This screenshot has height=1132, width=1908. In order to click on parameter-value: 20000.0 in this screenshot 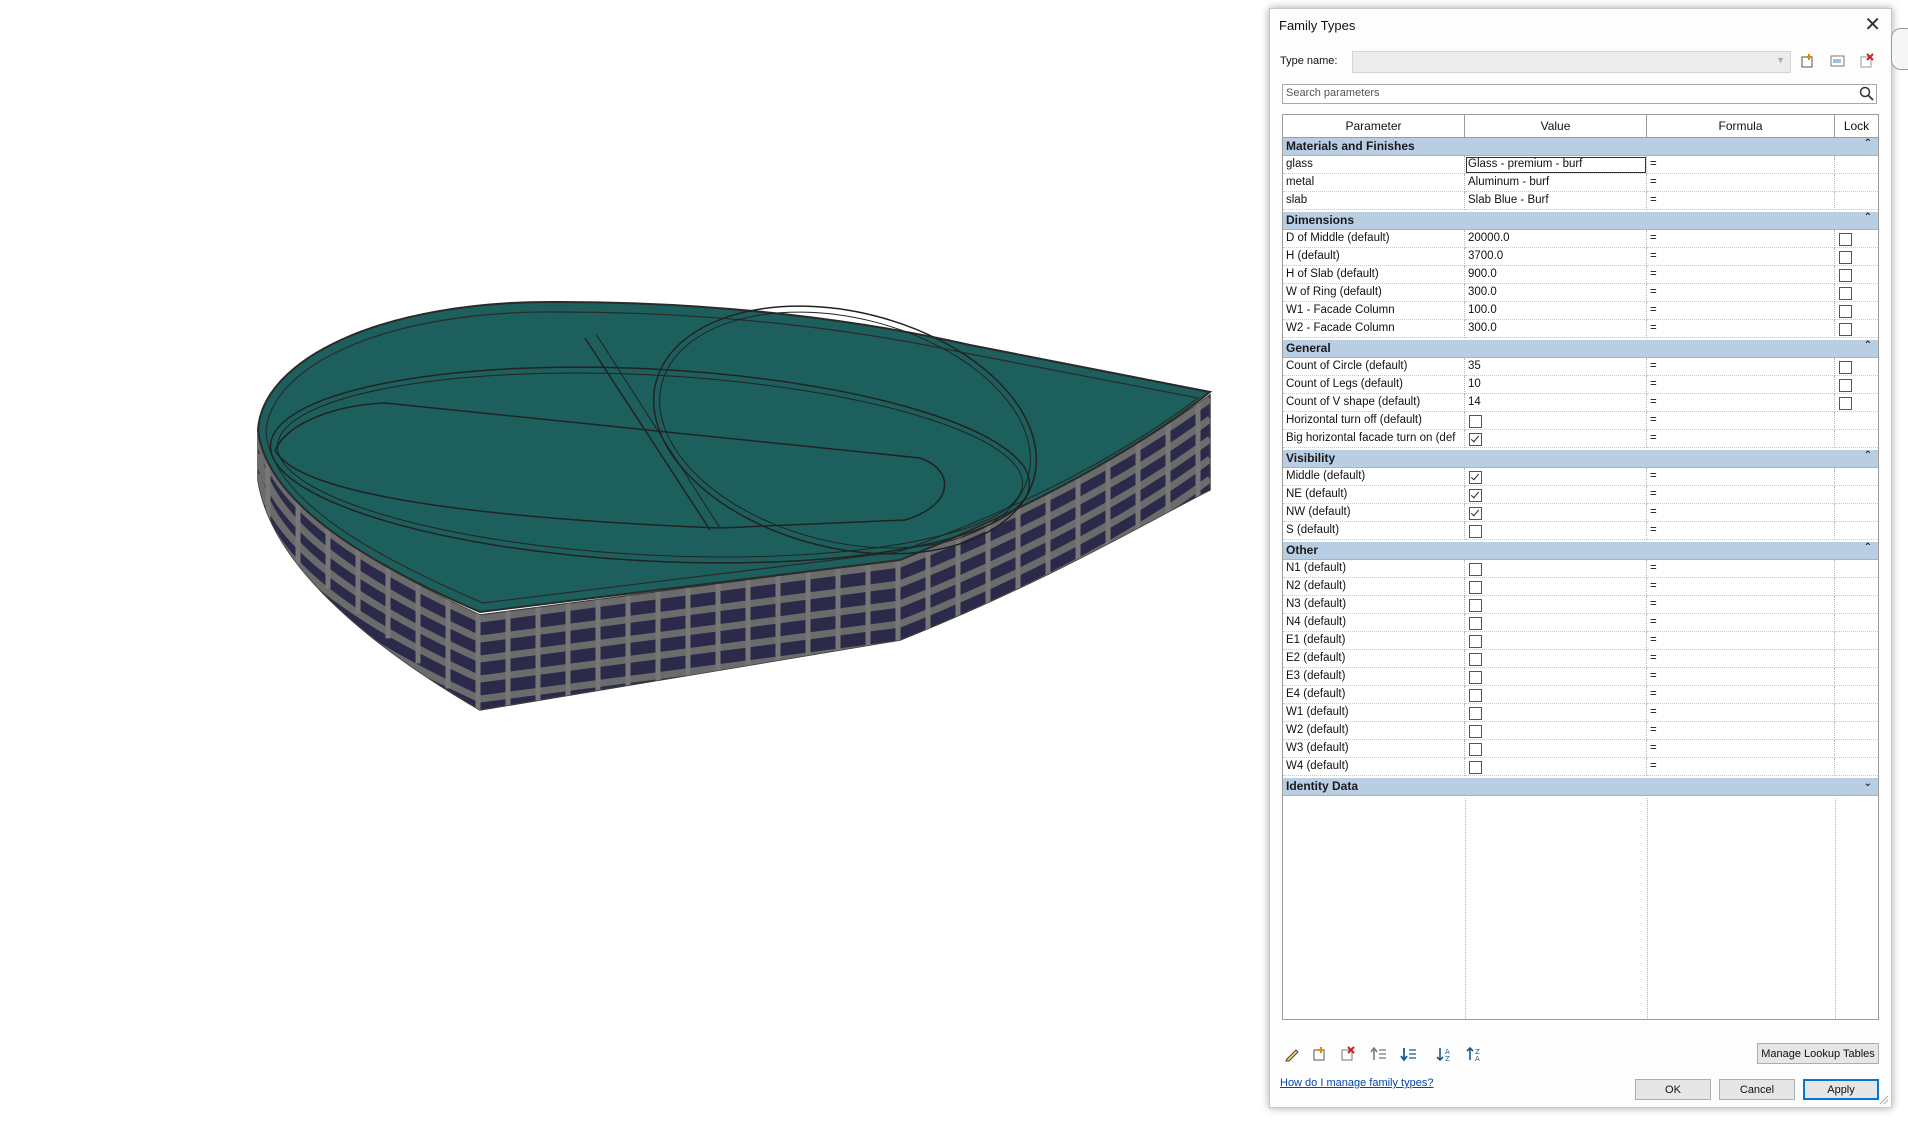, I will do `click(1556, 239)`.